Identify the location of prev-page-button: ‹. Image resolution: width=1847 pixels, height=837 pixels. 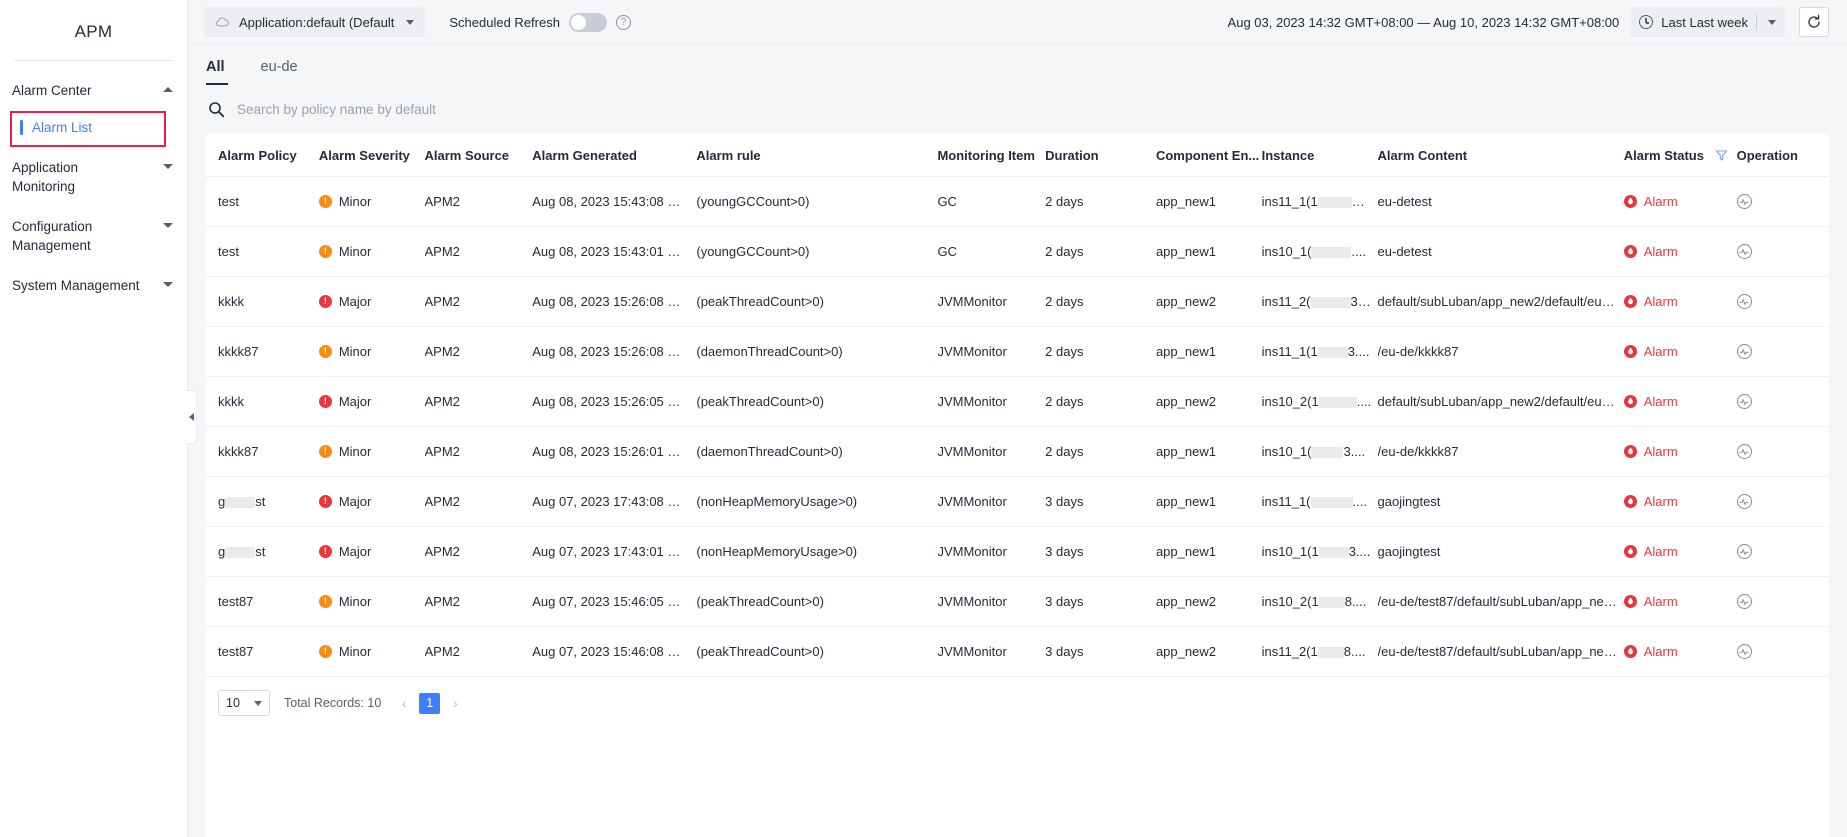
(404, 703).